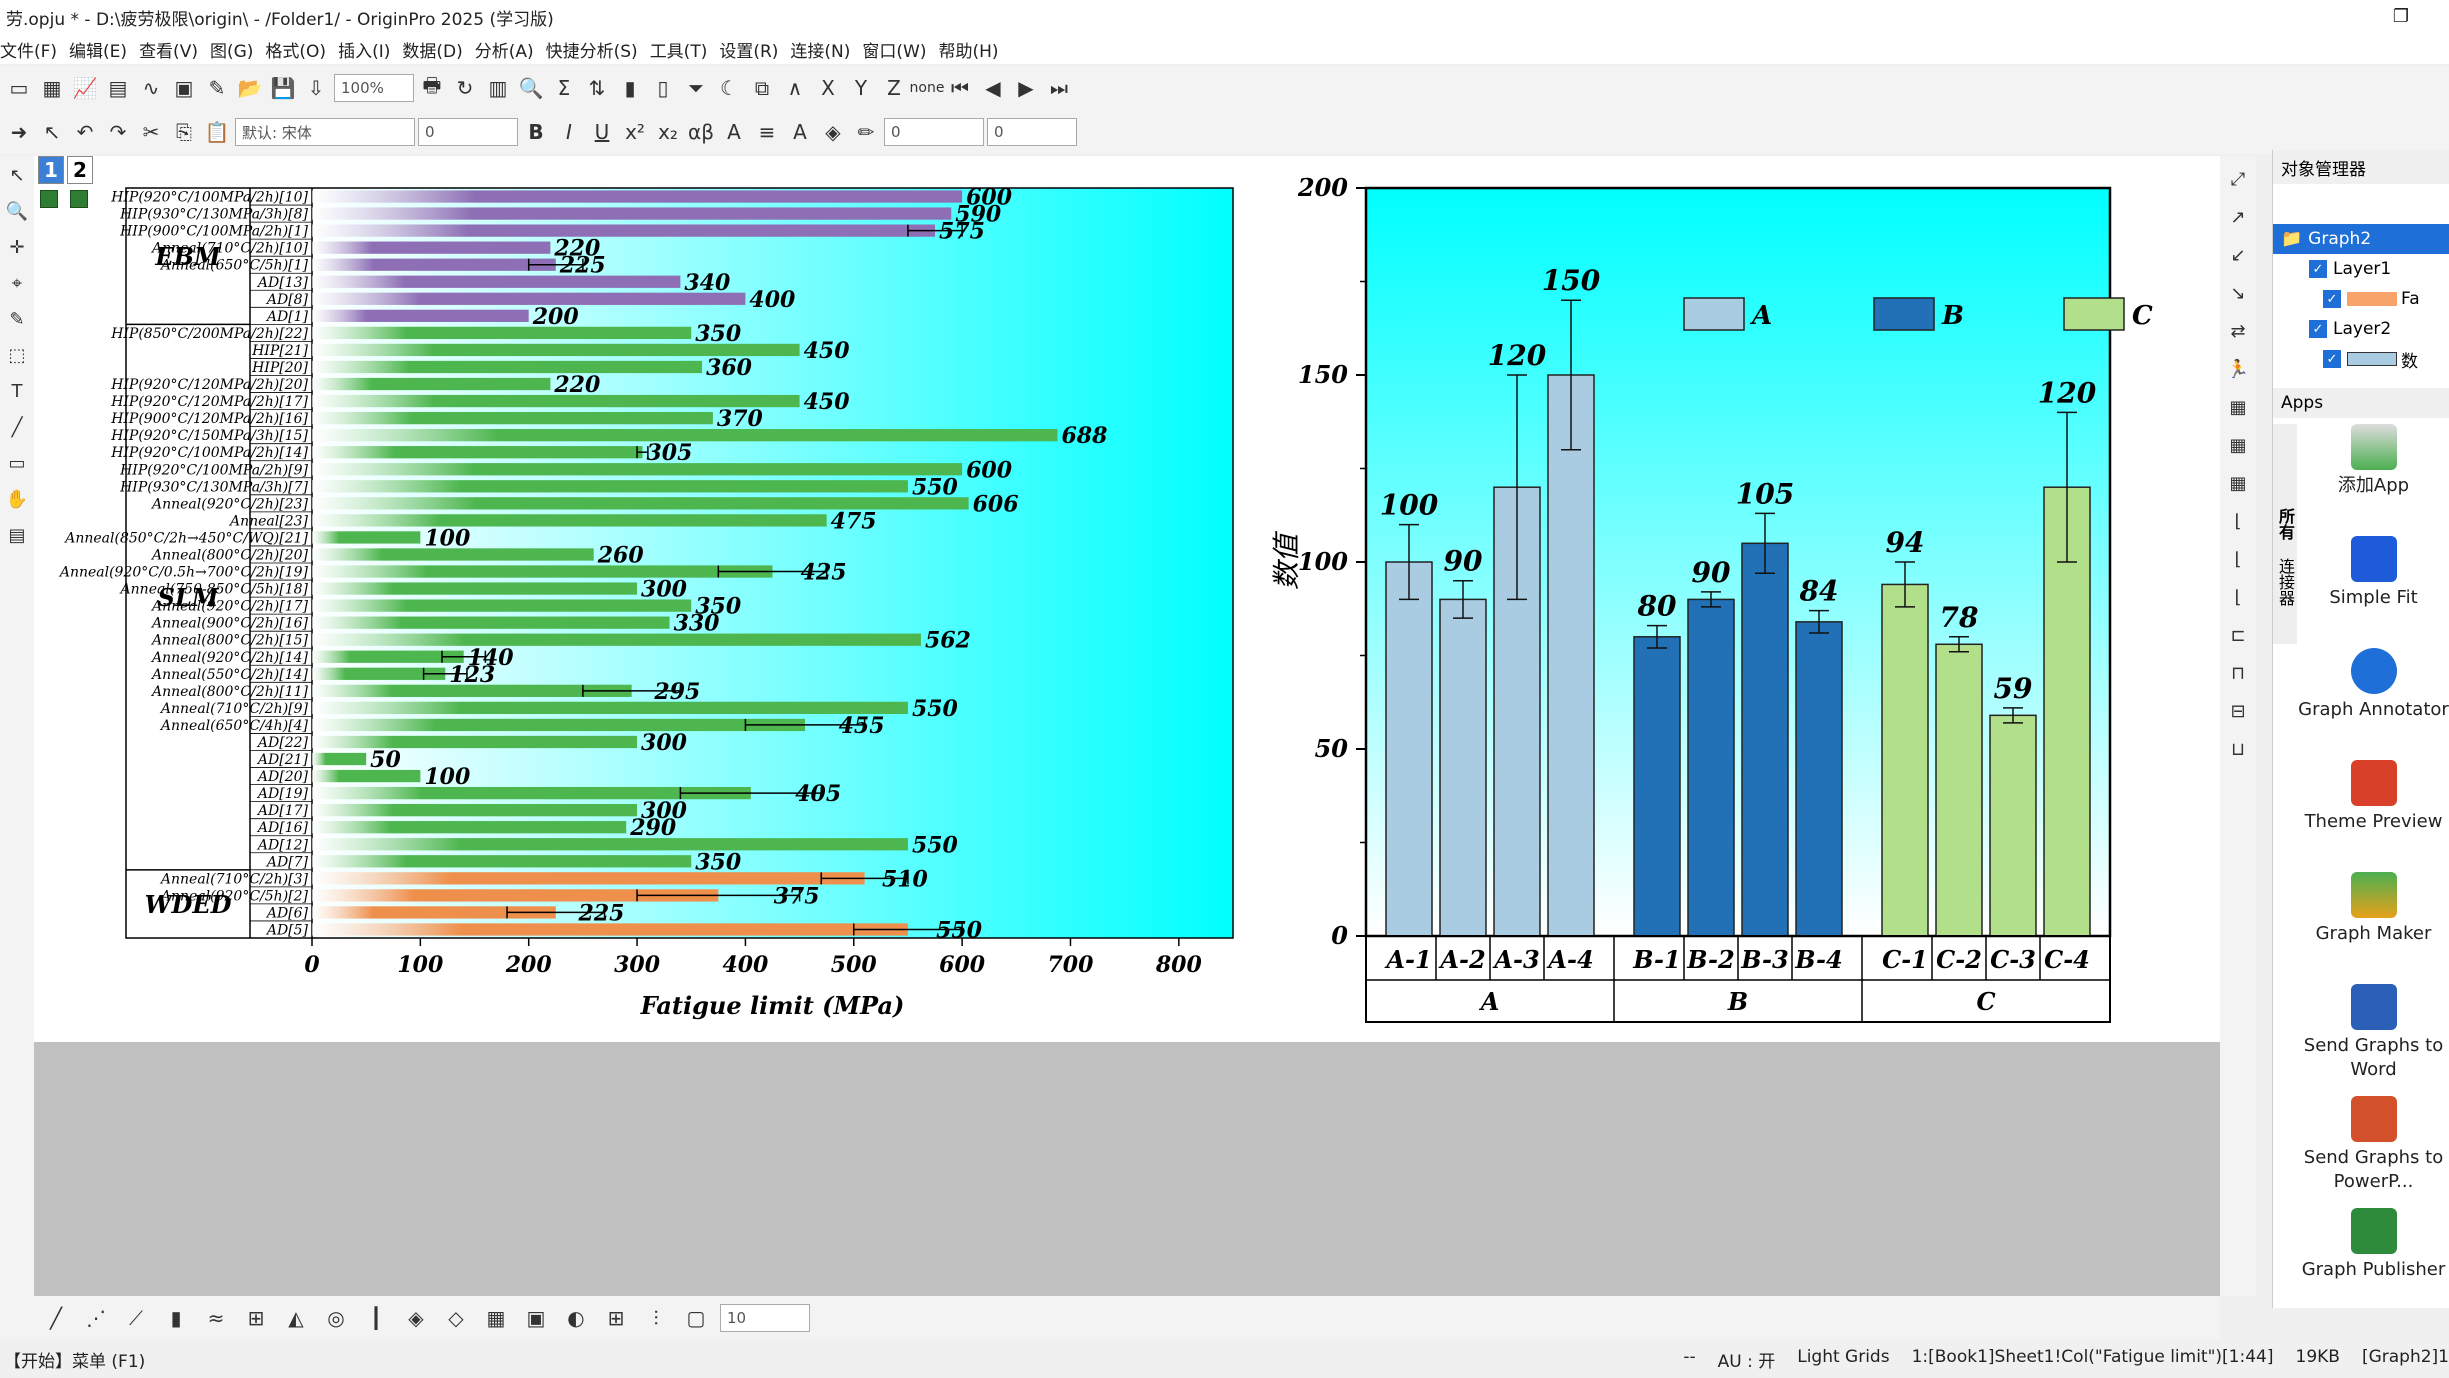 This screenshot has width=2449, height=1378. I want to click on last-icon: ⏭, so click(1059, 88).